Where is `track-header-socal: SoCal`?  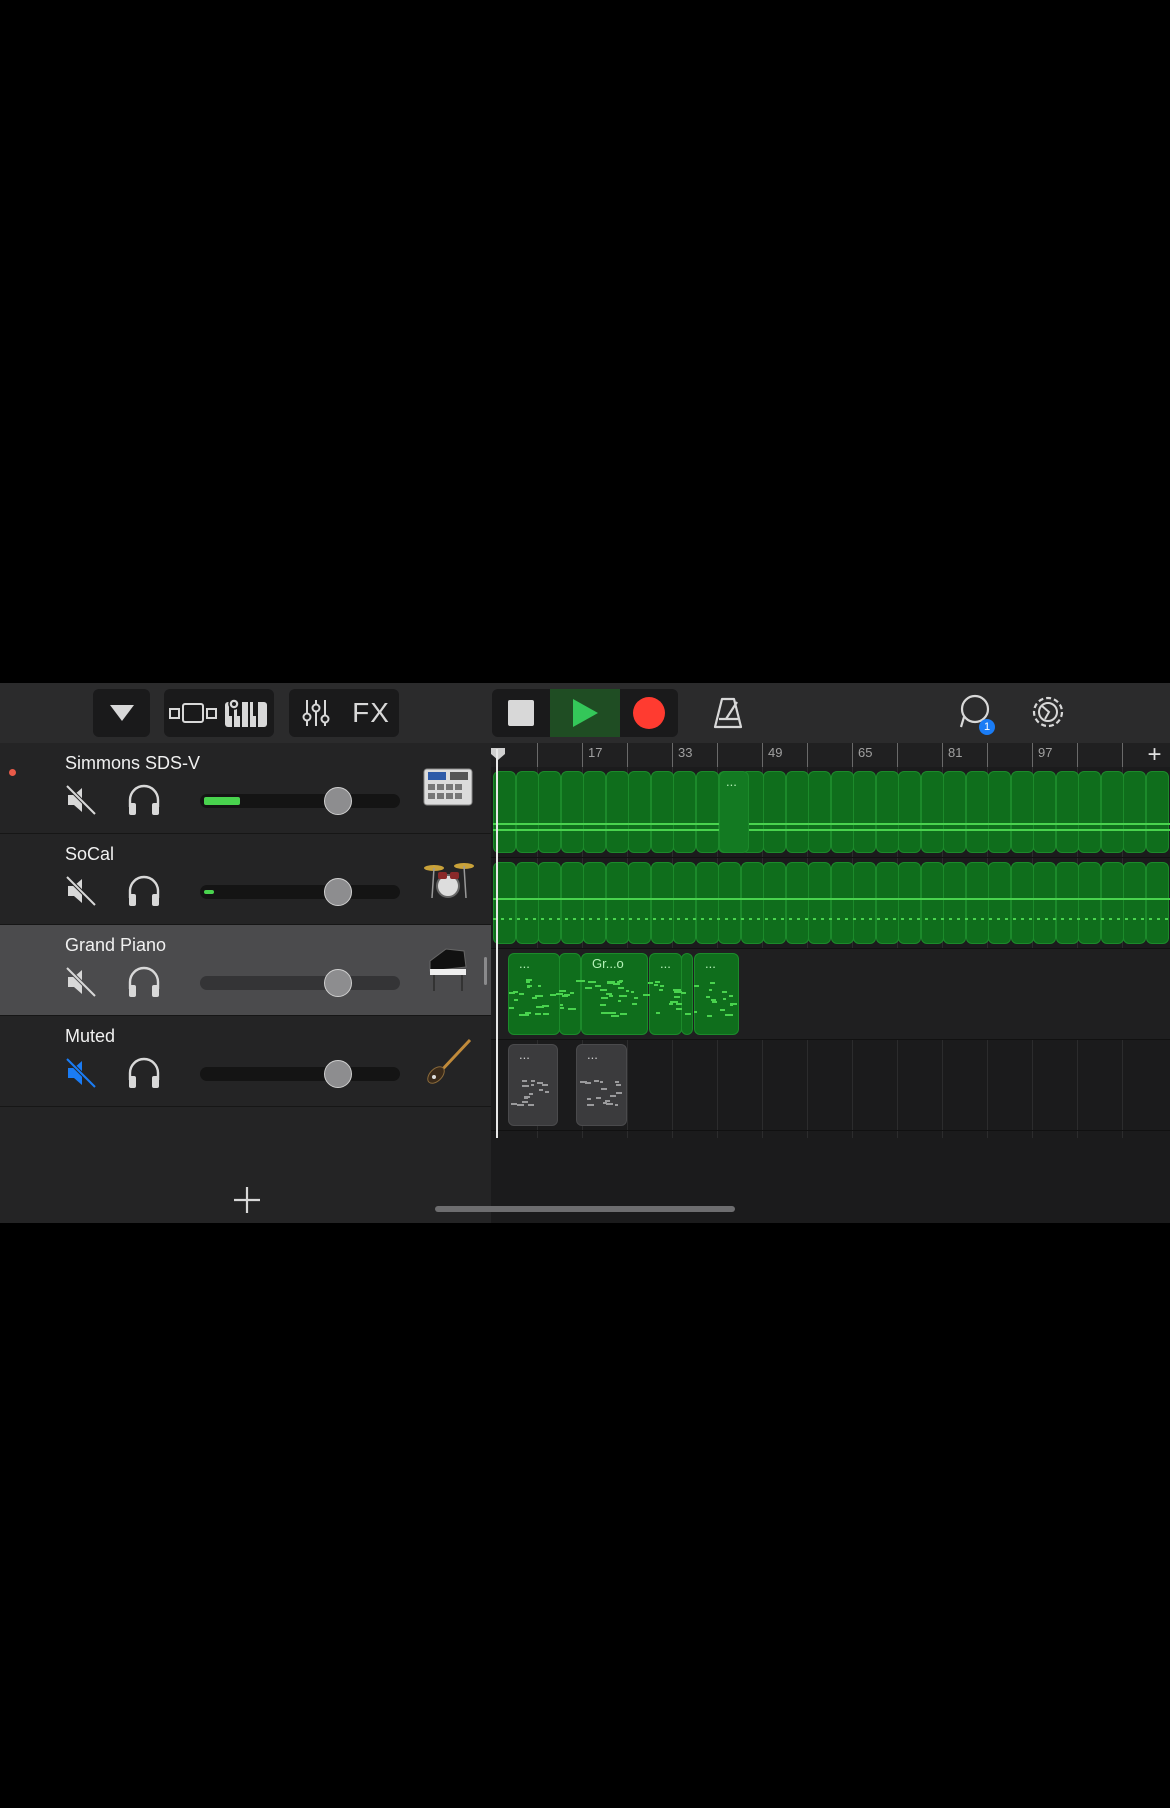
track-header-socal: SoCal is located at coordinates (245, 879).